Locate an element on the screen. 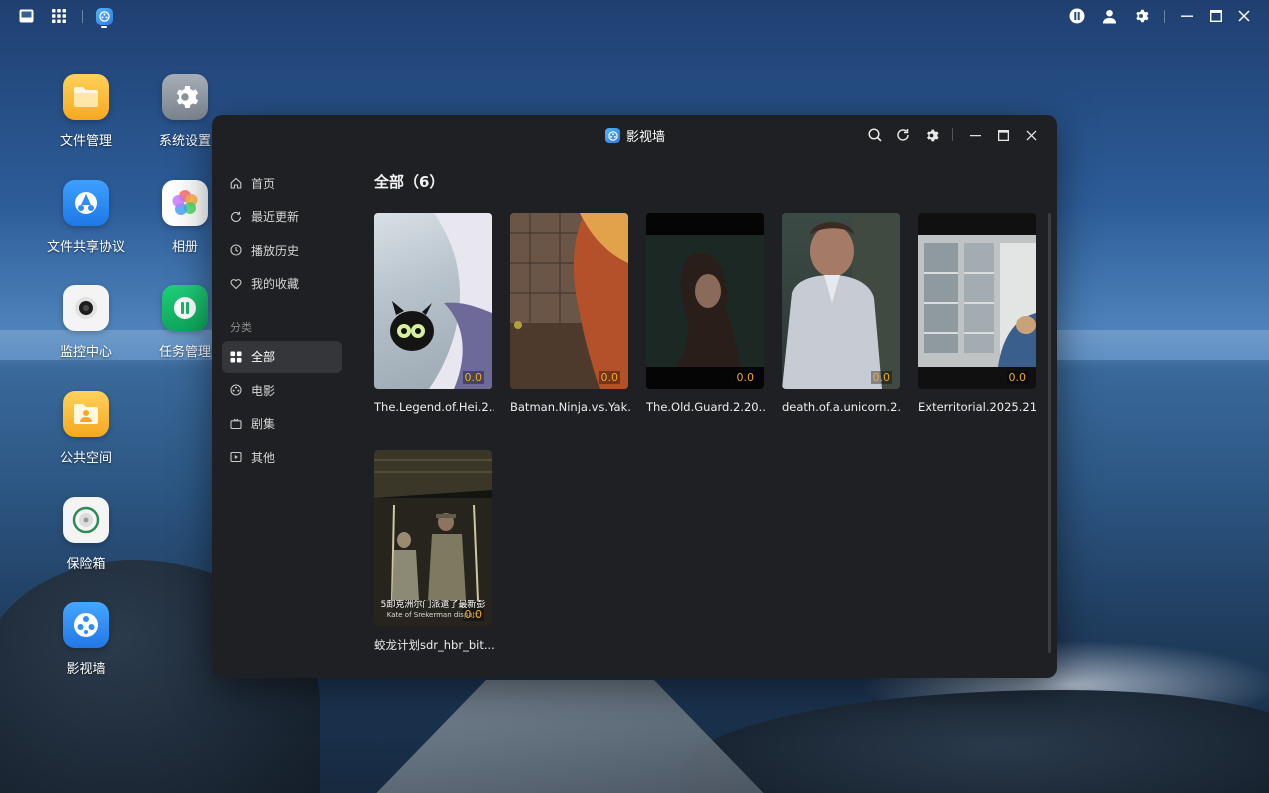 The height and width of the screenshot is (793, 1269). sidebar-item-all: 全部 is located at coordinates (282, 356).